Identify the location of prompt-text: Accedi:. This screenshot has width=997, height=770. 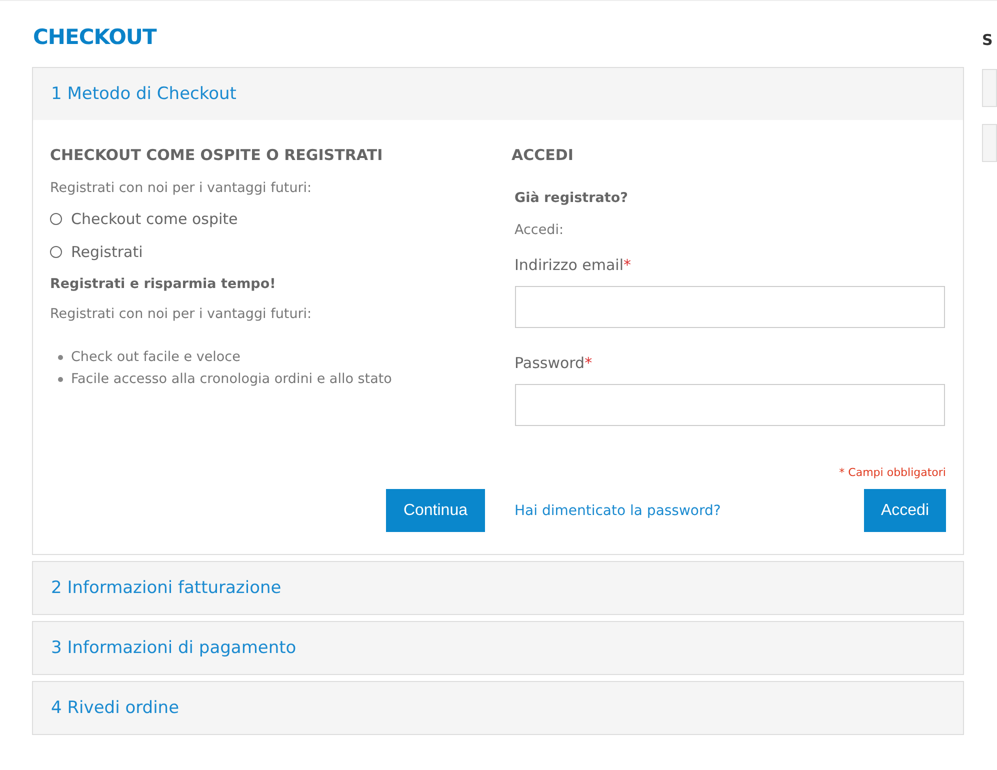
(539, 230).